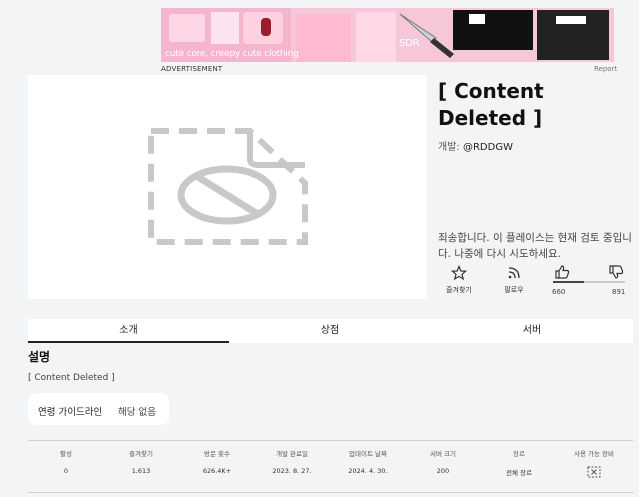  I want to click on stat-value: 2024. 4. 30., so click(368, 471).